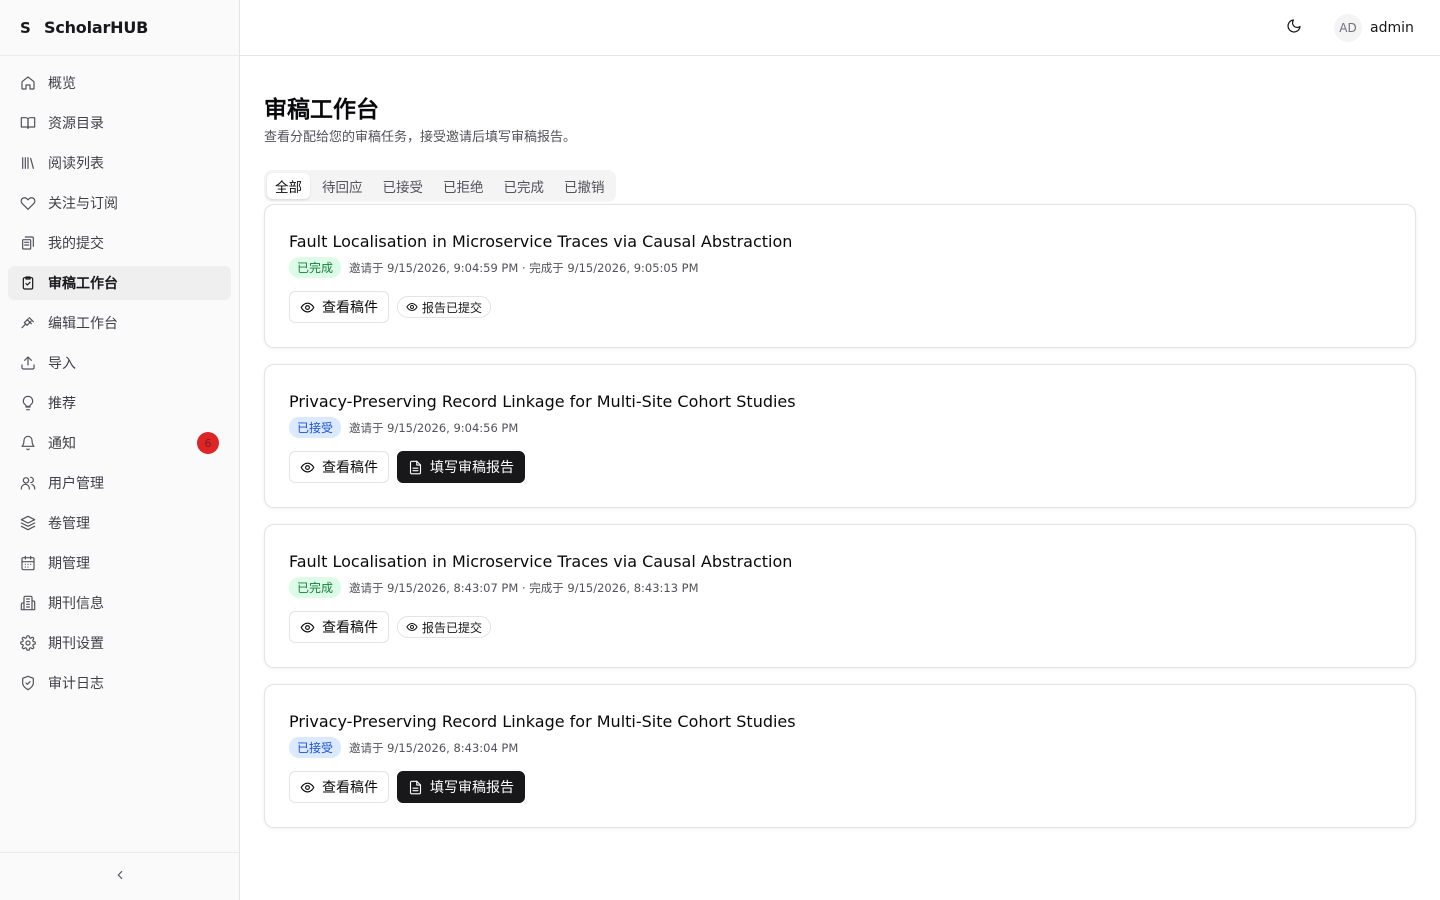  What do you see at coordinates (28, 563) in the screenshot?
I see `calendar-icon` at bounding box center [28, 563].